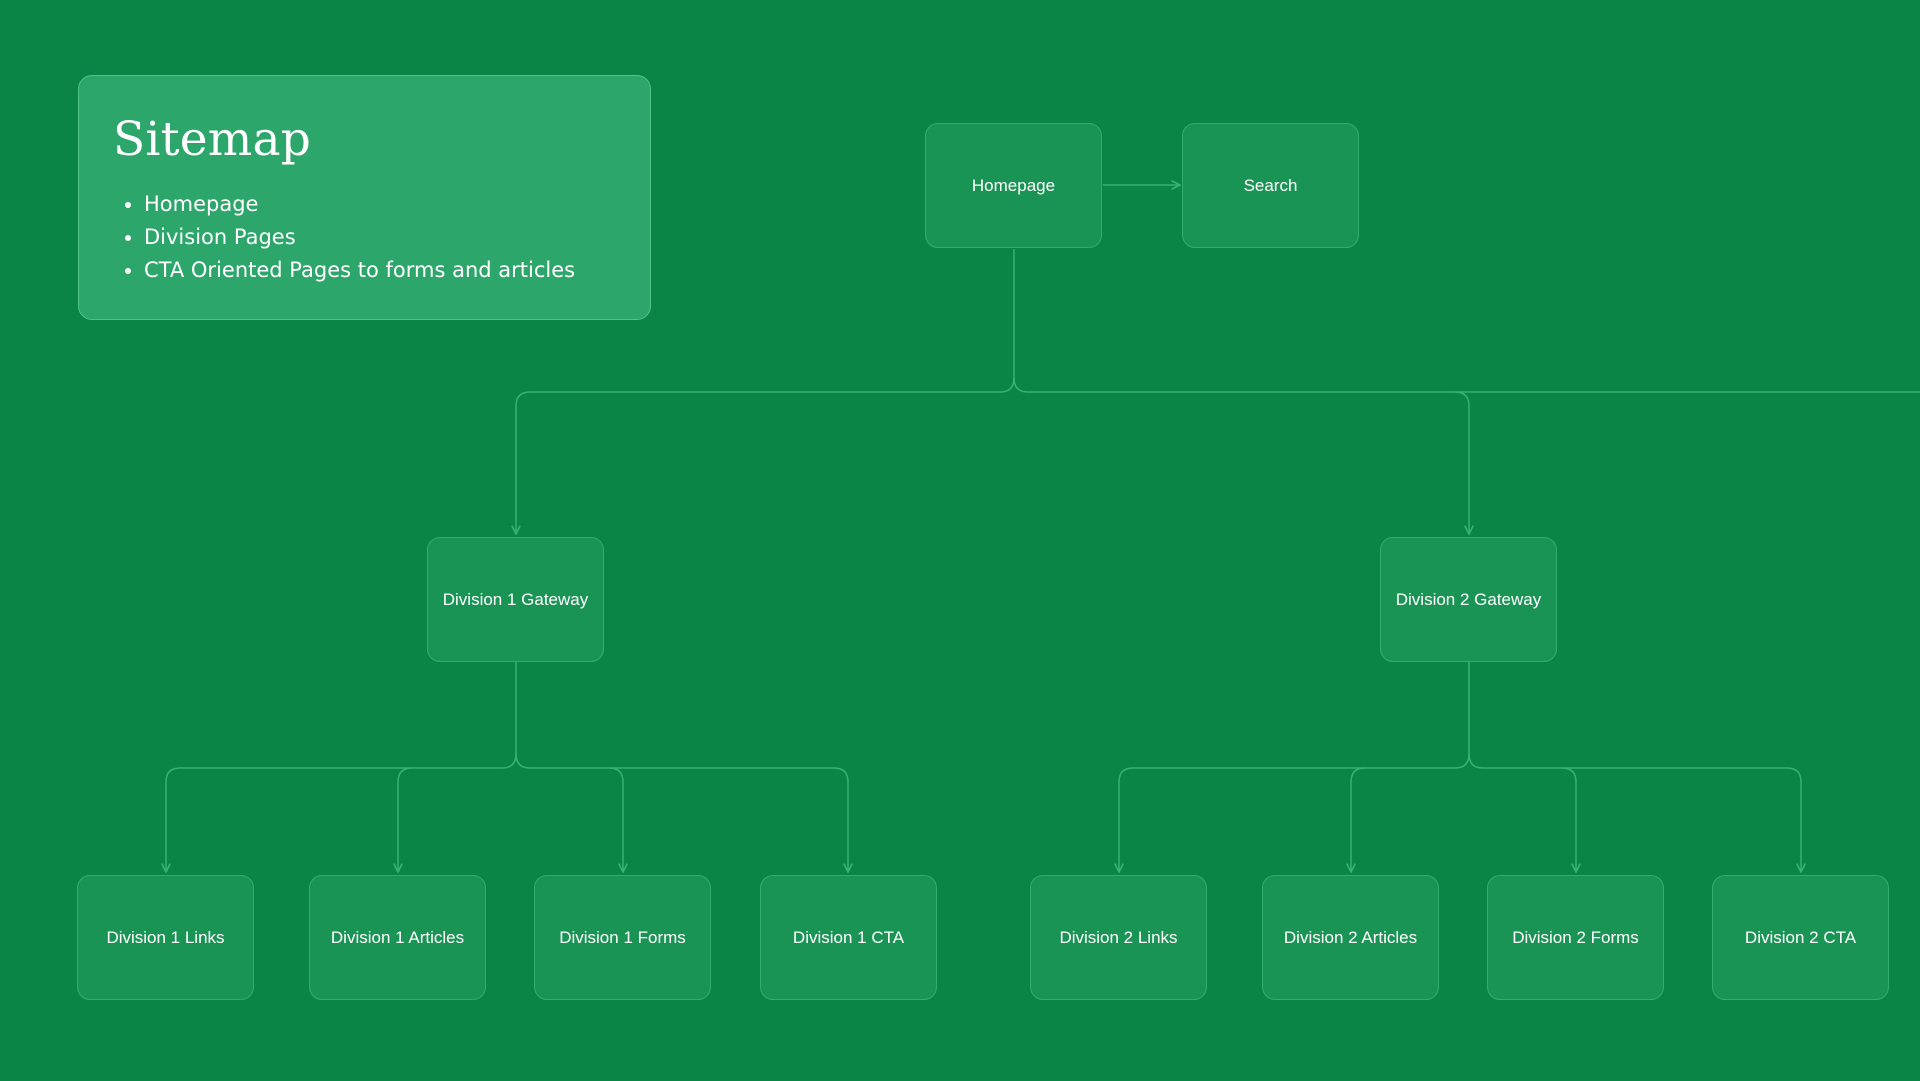 This screenshot has width=1920, height=1081. Describe the element at coordinates (515, 599) in the screenshot. I see `division-1-gateway-node: Division 1 Gateway` at that location.